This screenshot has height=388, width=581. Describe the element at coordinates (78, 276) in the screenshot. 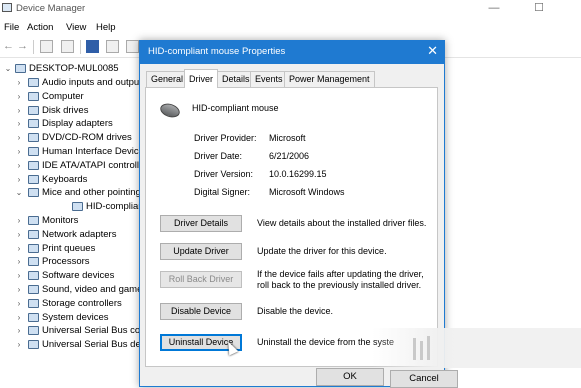

I see `tree-item-label: Software devices` at that location.